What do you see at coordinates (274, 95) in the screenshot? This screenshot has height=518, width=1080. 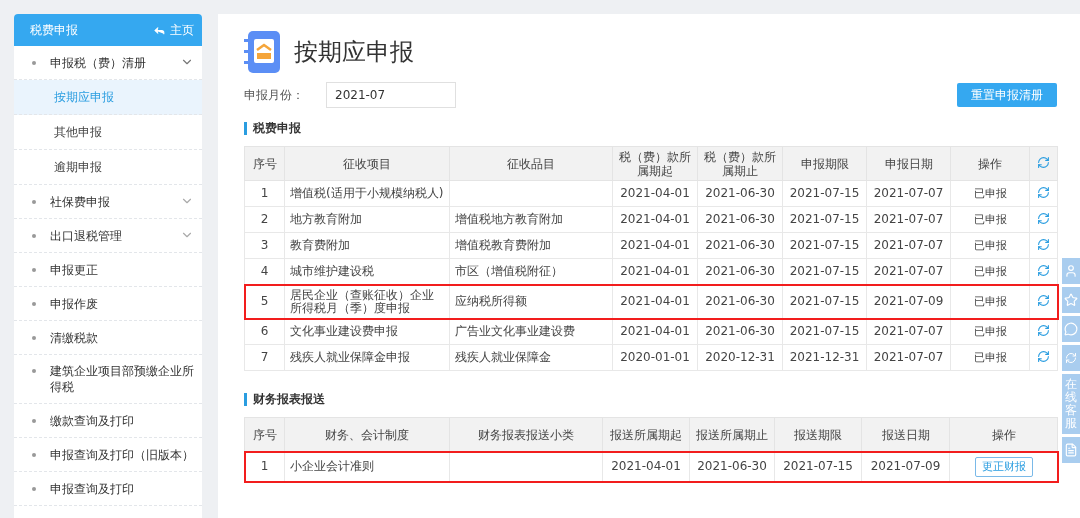 I see `field-label: 申报月份：` at bounding box center [274, 95].